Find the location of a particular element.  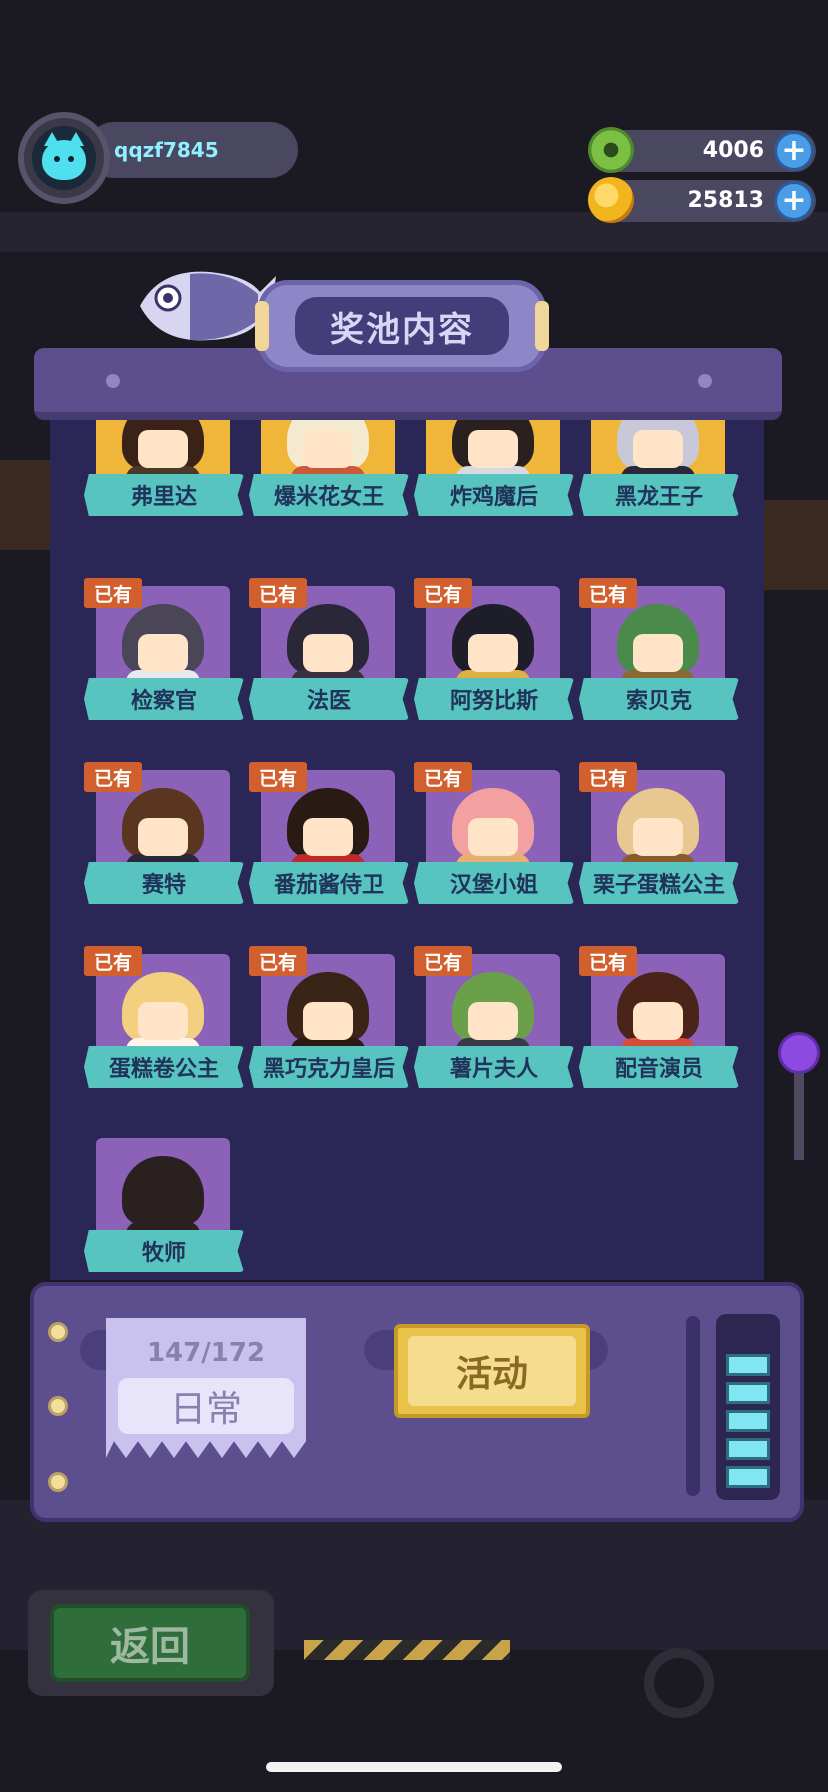

lever-stick is located at coordinates (799, 1115).